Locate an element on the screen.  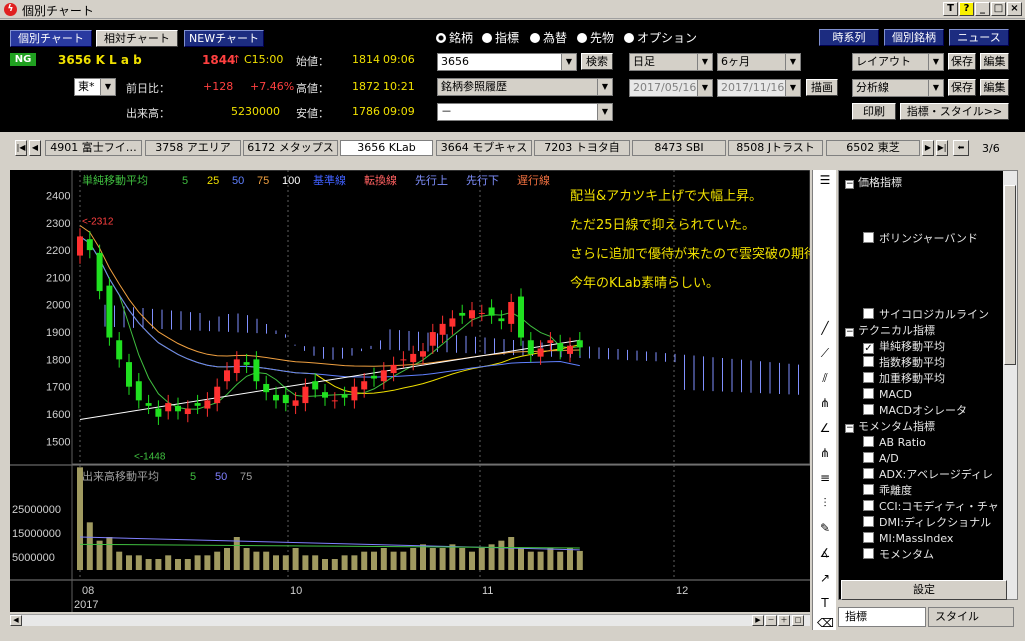
scroll-right-icon: ▶ is located at coordinates (758, 620).